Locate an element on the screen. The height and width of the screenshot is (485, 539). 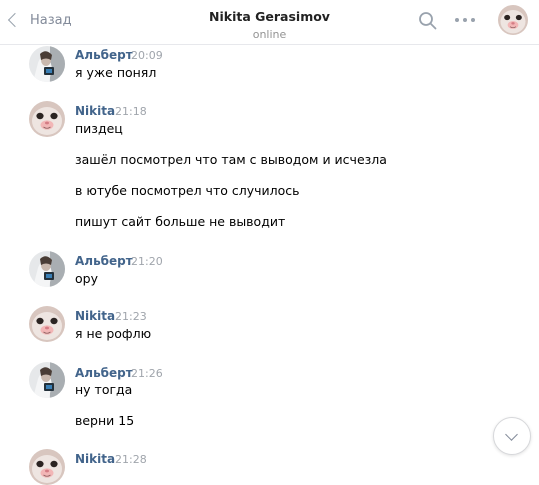
message-time: 21:18 is located at coordinates (131, 111).